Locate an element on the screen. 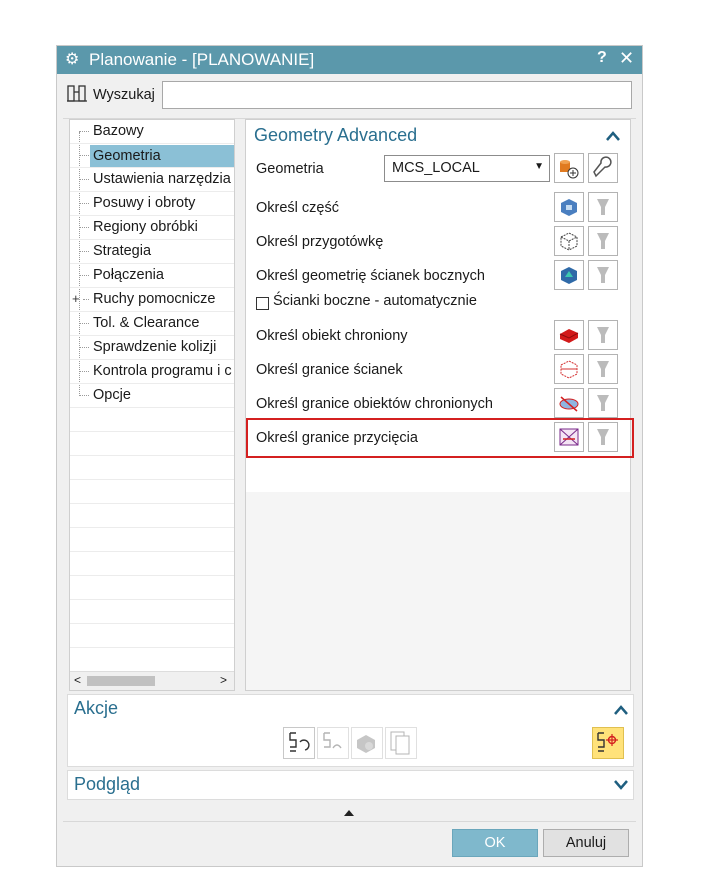 The height and width of the screenshot is (896, 719). tree-item-label: Połączenia is located at coordinates (128, 275).